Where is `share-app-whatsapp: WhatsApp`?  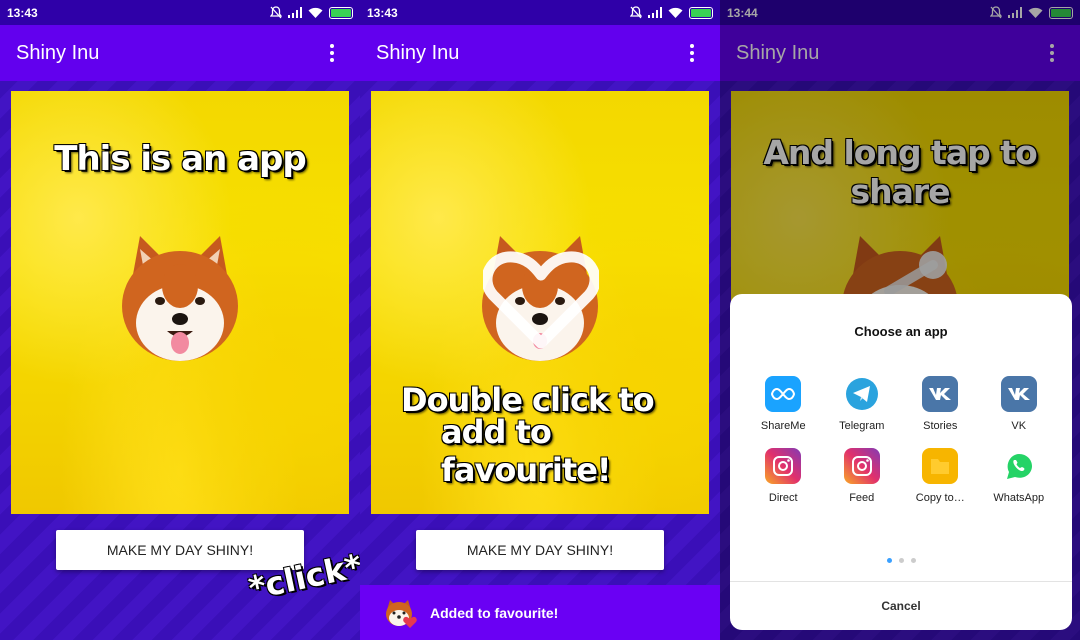
share-app-whatsapp: WhatsApp is located at coordinates (1019, 476).